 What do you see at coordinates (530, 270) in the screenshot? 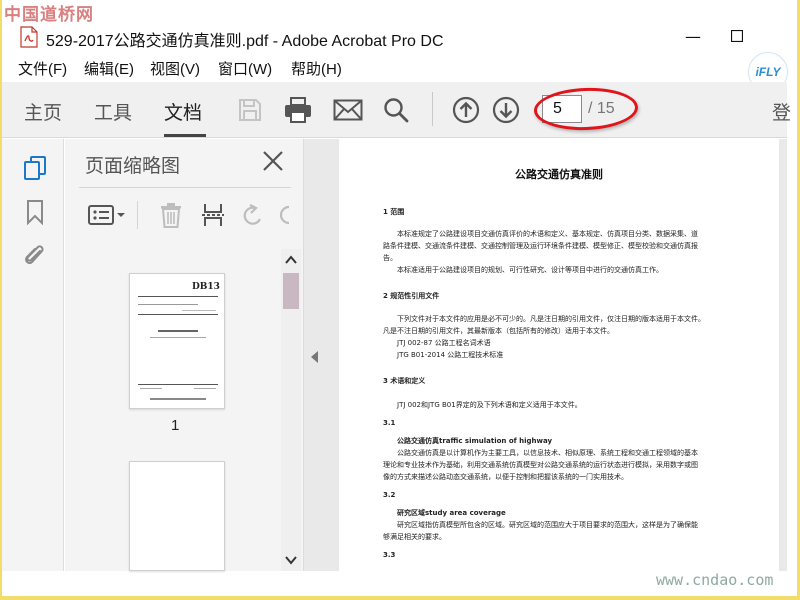
I see `document-line: 本标准适用于公路建设项目的规划、可行性研究、设计等项目中进行的交通仿真工作。` at bounding box center [530, 270].